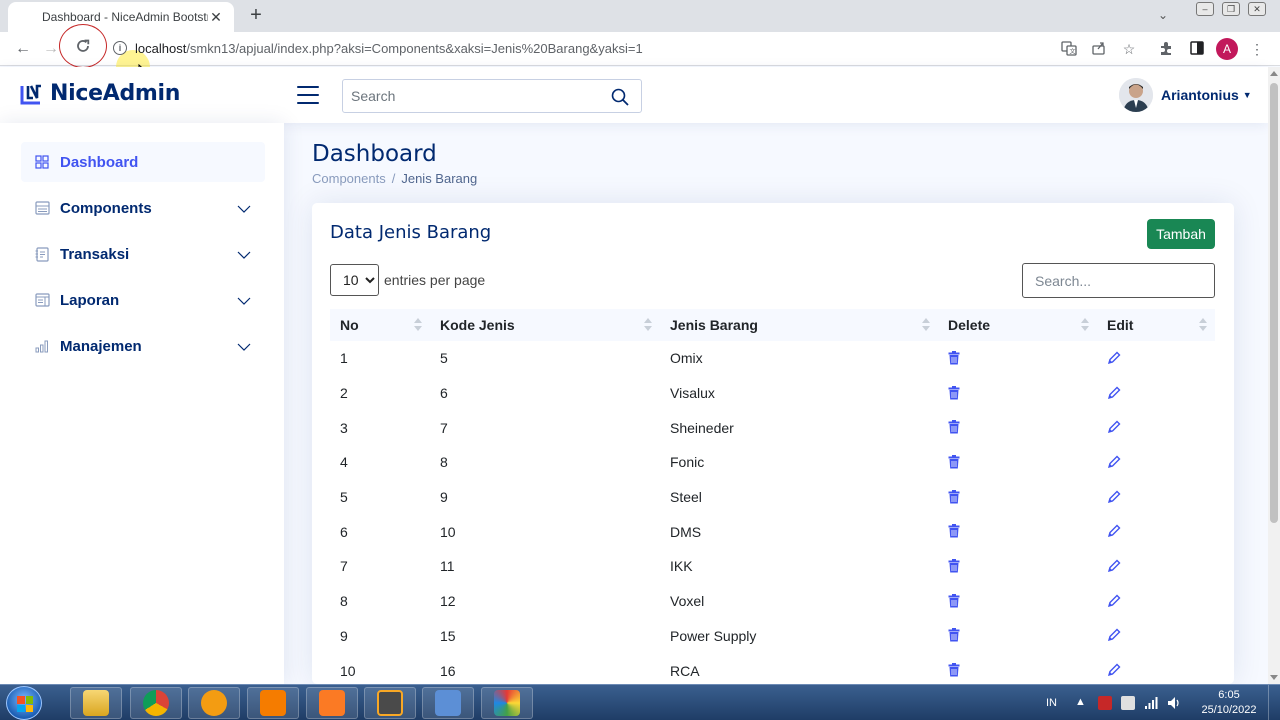 This screenshot has width=1280, height=720. Describe the element at coordinates (1274, 702) in the screenshot. I see `show-desktop-button` at that location.